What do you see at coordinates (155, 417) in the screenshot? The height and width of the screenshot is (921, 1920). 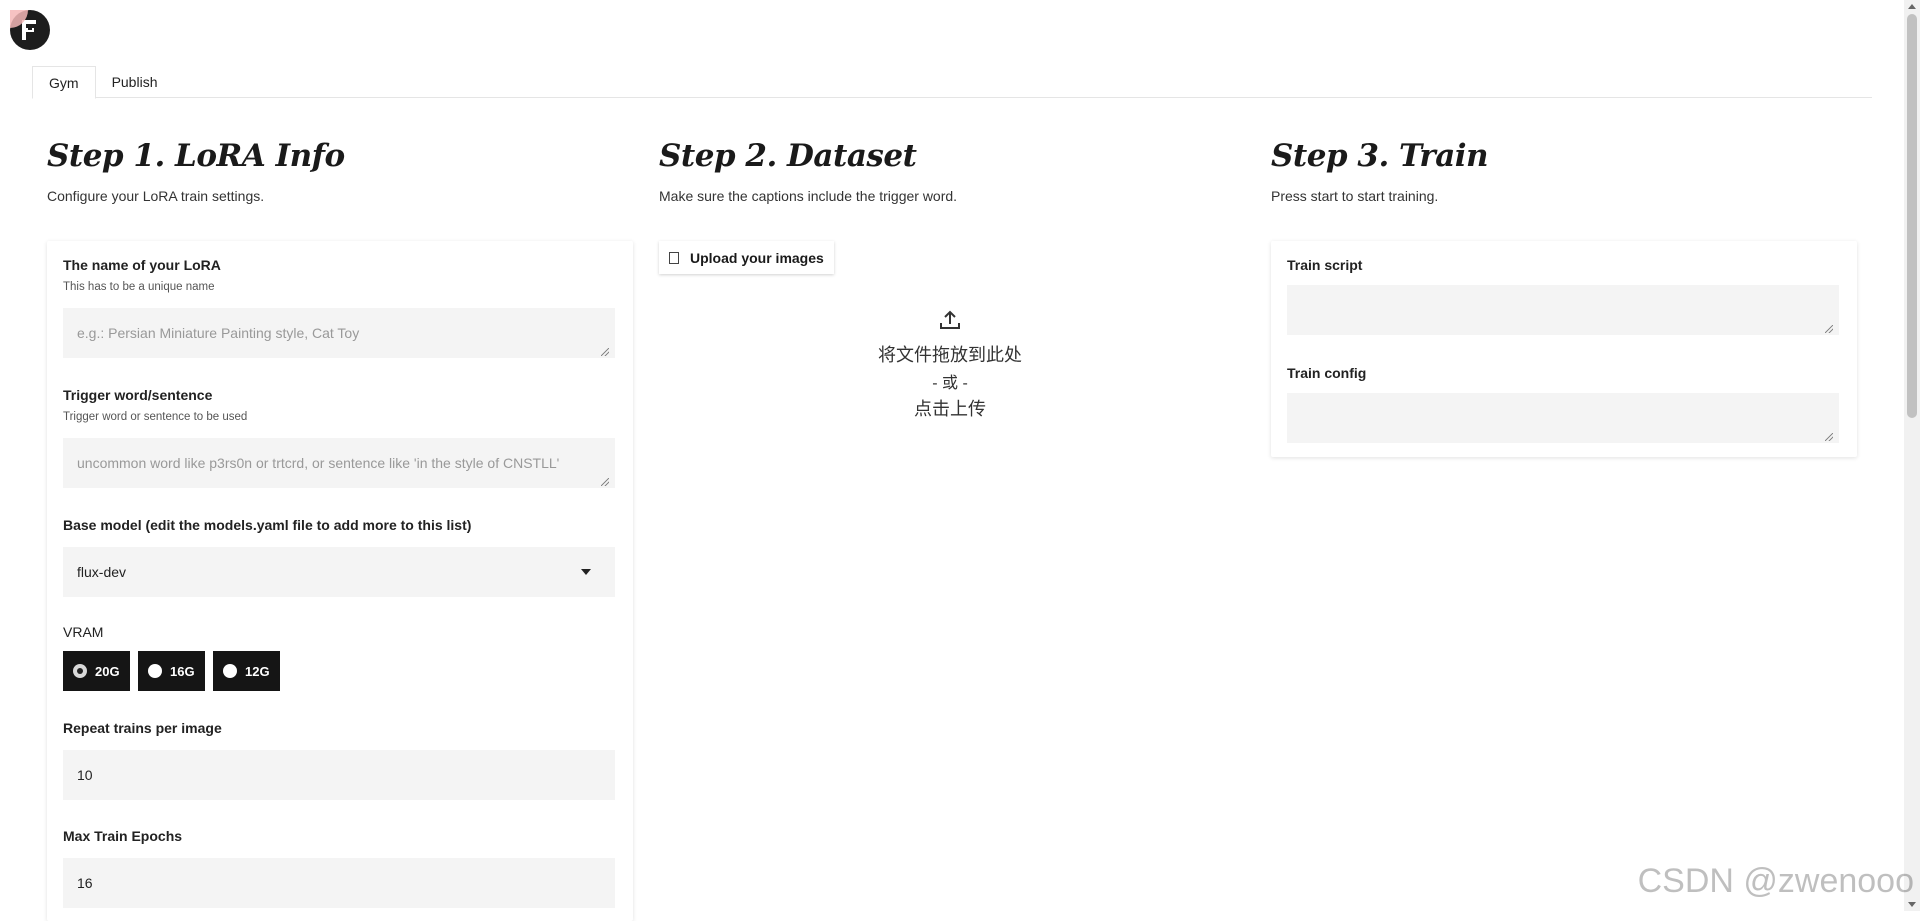 I see `trigger-help: Trigger word or sentence to be used` at bounding box center [155, 417].